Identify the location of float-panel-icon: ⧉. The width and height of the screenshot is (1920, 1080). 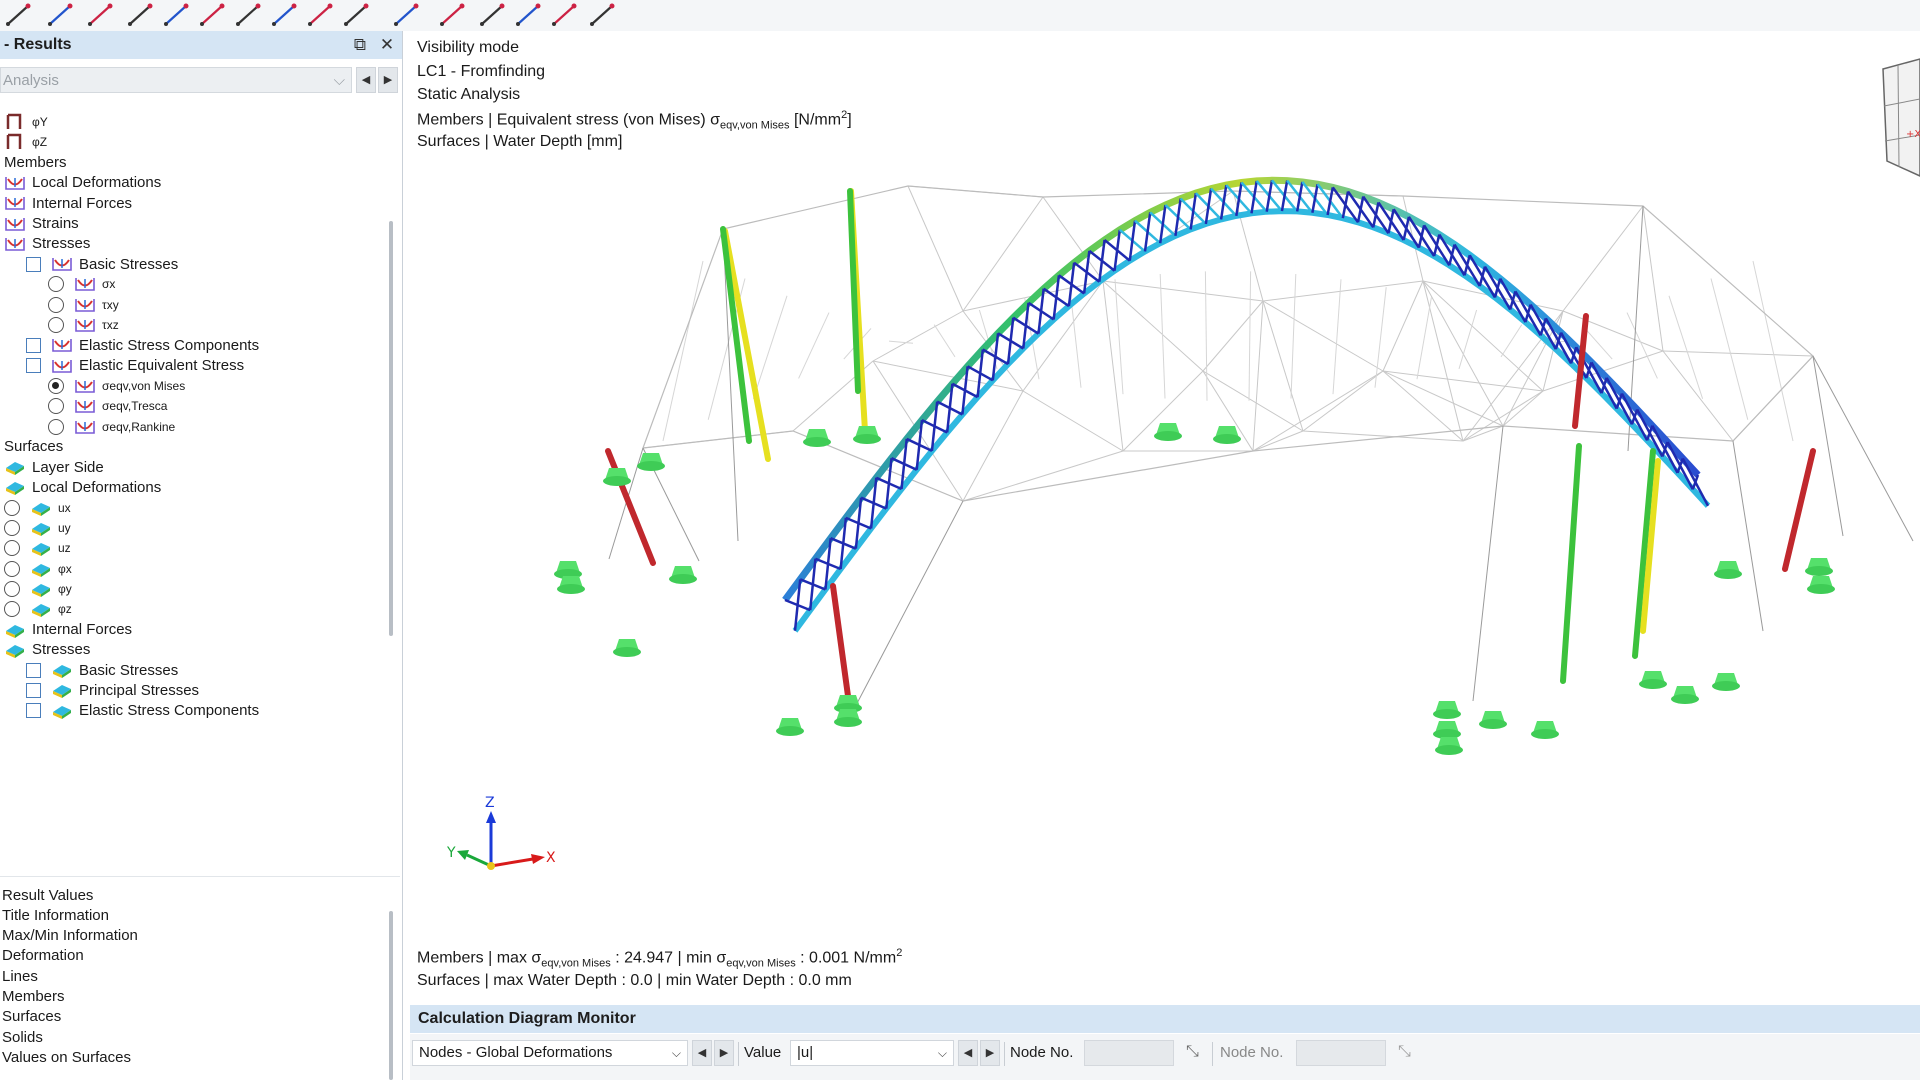
(360, 45).